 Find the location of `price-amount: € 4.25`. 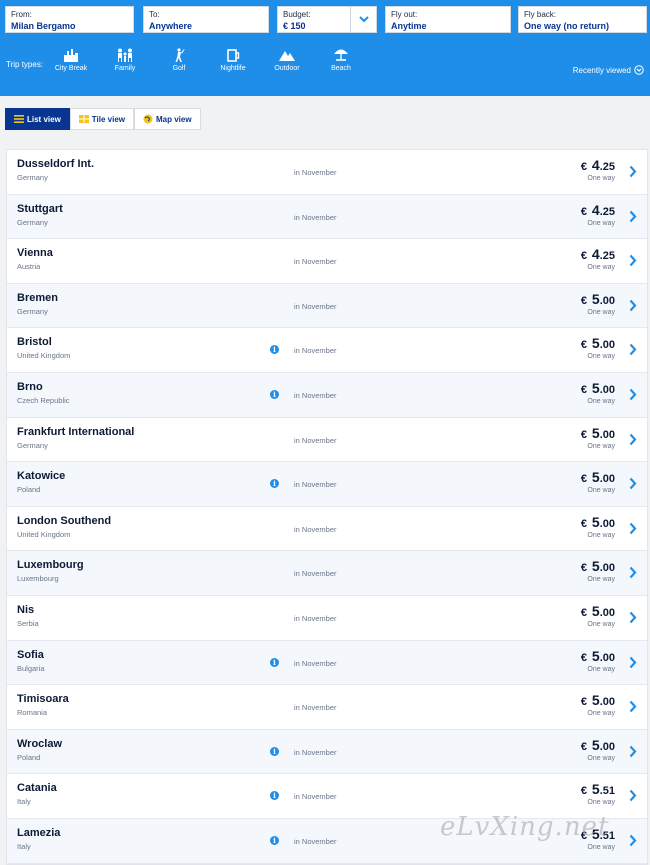

price-amount: € 4.25 is located at coordinates (598, 166).